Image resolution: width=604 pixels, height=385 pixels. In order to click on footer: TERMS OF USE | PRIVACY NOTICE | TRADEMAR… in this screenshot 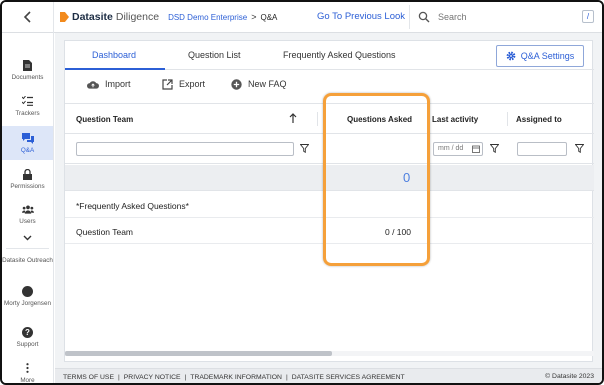, I will do `click(328, 375)`.